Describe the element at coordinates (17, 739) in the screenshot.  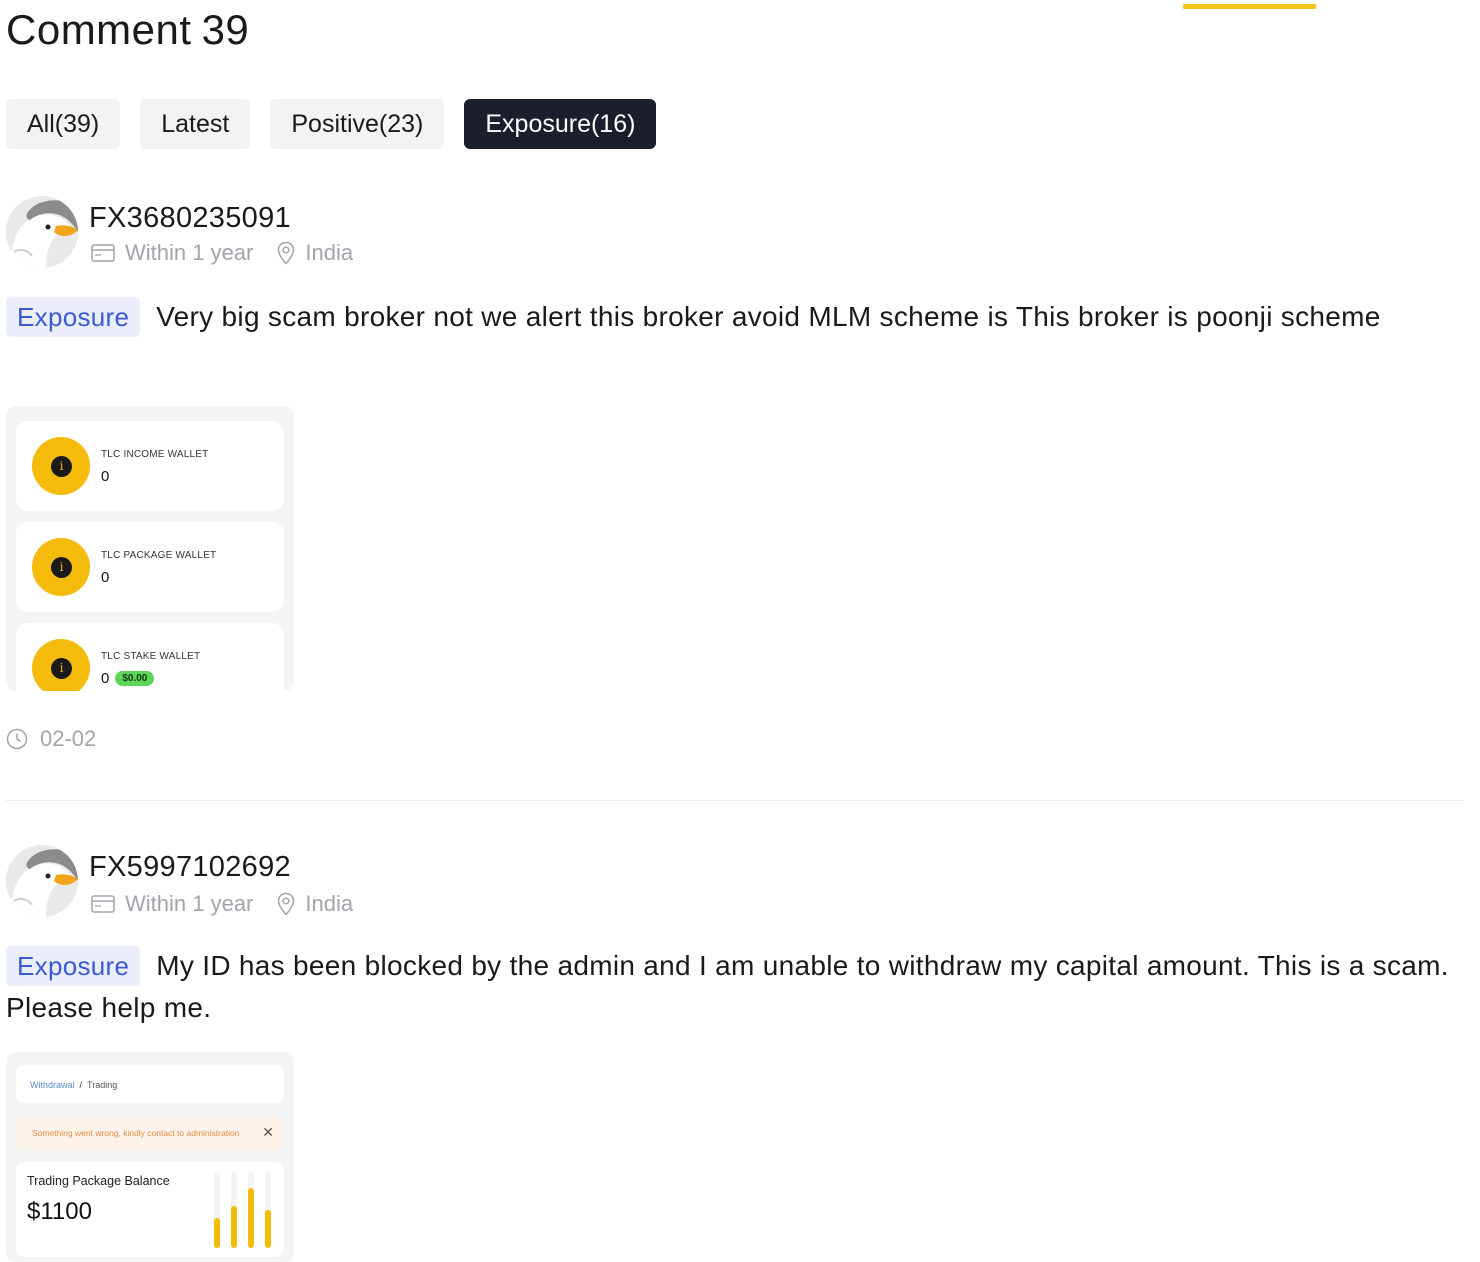
I see `clock-icon` at that location.